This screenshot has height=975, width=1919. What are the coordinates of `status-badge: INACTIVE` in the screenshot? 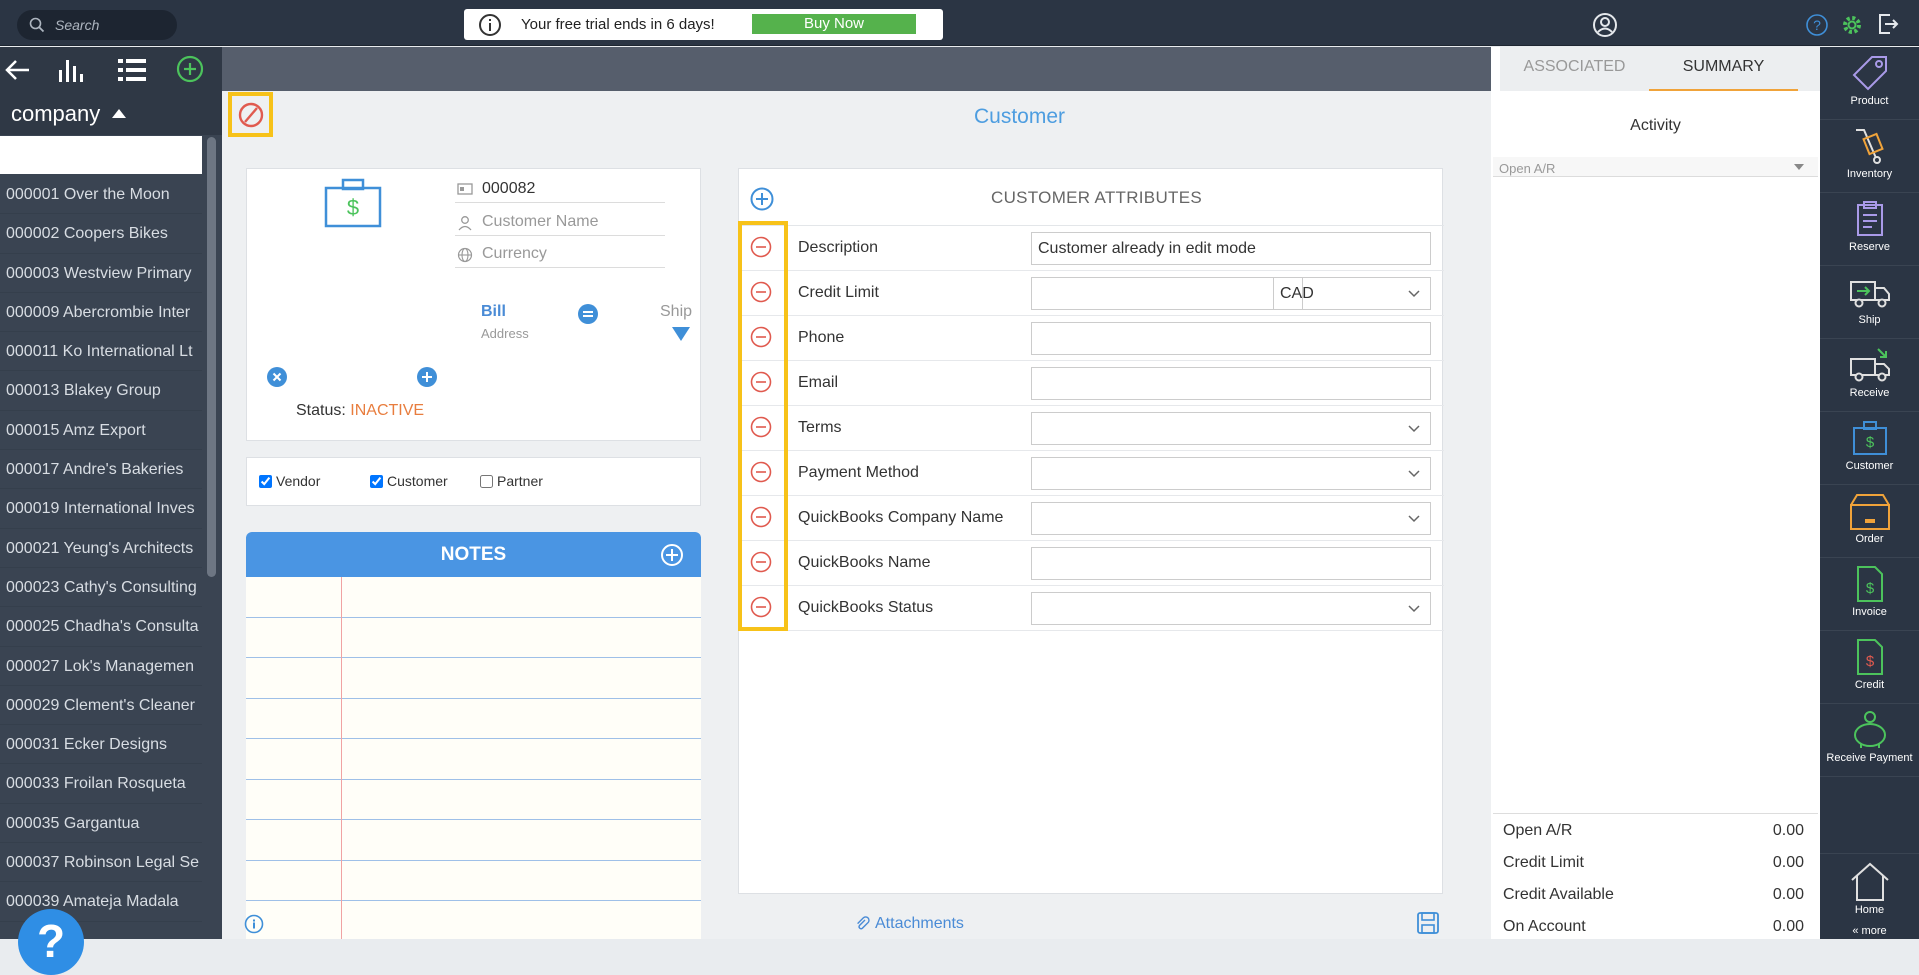 It's located at (387, 410).